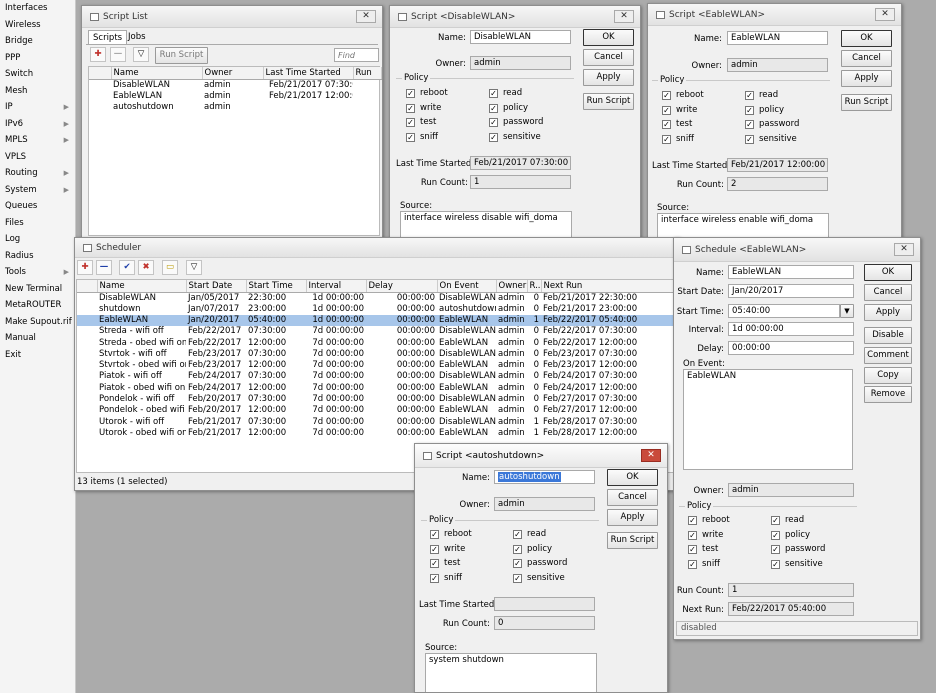 Image resolution: width=936 pixels, height=693 pixels. What do you see at coordinates (402, 286) in the screenshot?
I see `col-header: Delay` at bounding box center [402, 286].